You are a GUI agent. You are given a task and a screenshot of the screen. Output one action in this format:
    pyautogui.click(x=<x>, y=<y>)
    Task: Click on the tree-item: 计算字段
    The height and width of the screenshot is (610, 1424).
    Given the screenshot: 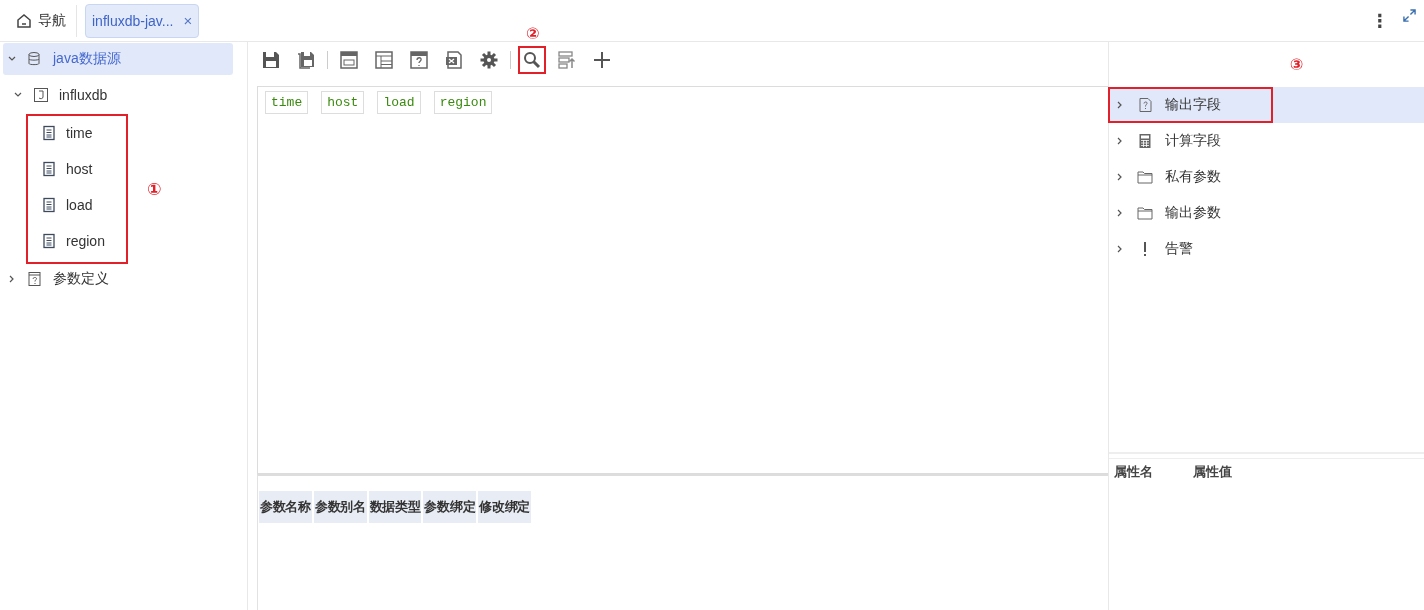 What is the action you would take?
    pyautogui.click(x=1266, y=141)
    